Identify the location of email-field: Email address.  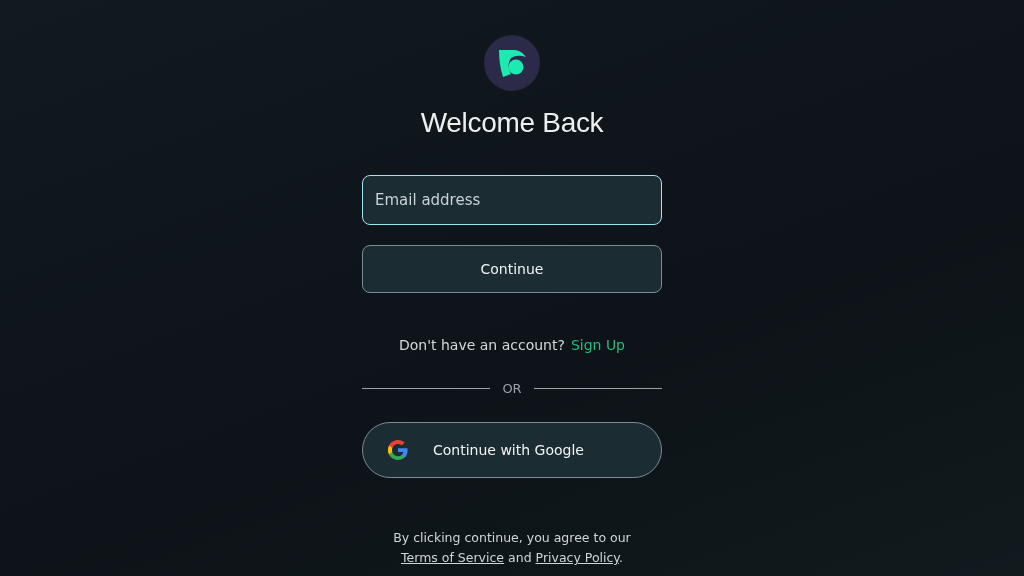
(512, 200).